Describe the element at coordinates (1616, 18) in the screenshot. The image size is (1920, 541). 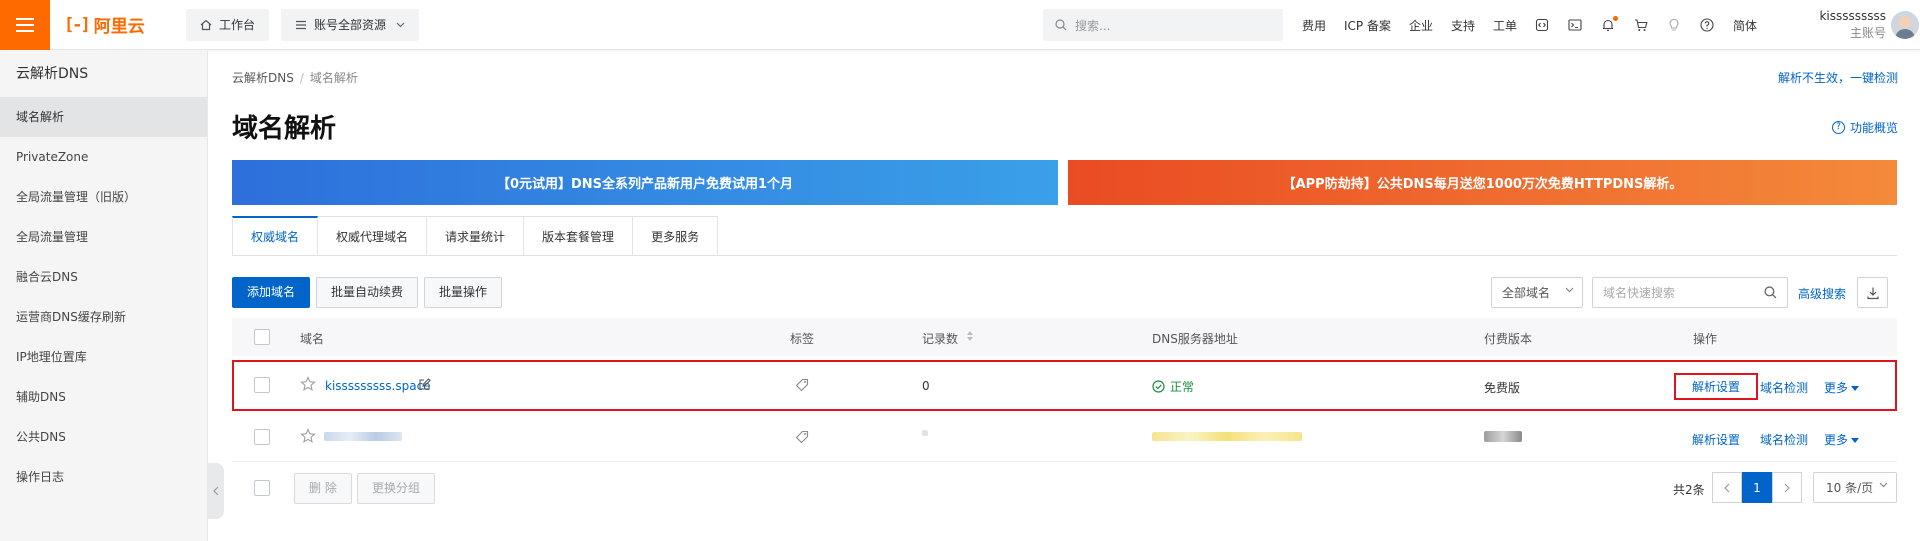
I see `notification-dot` at that location.